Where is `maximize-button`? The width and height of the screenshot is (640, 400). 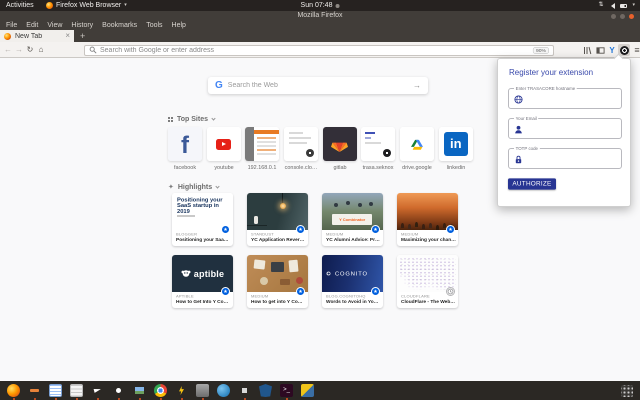 maximize-button is located at coordinates (622, 16).